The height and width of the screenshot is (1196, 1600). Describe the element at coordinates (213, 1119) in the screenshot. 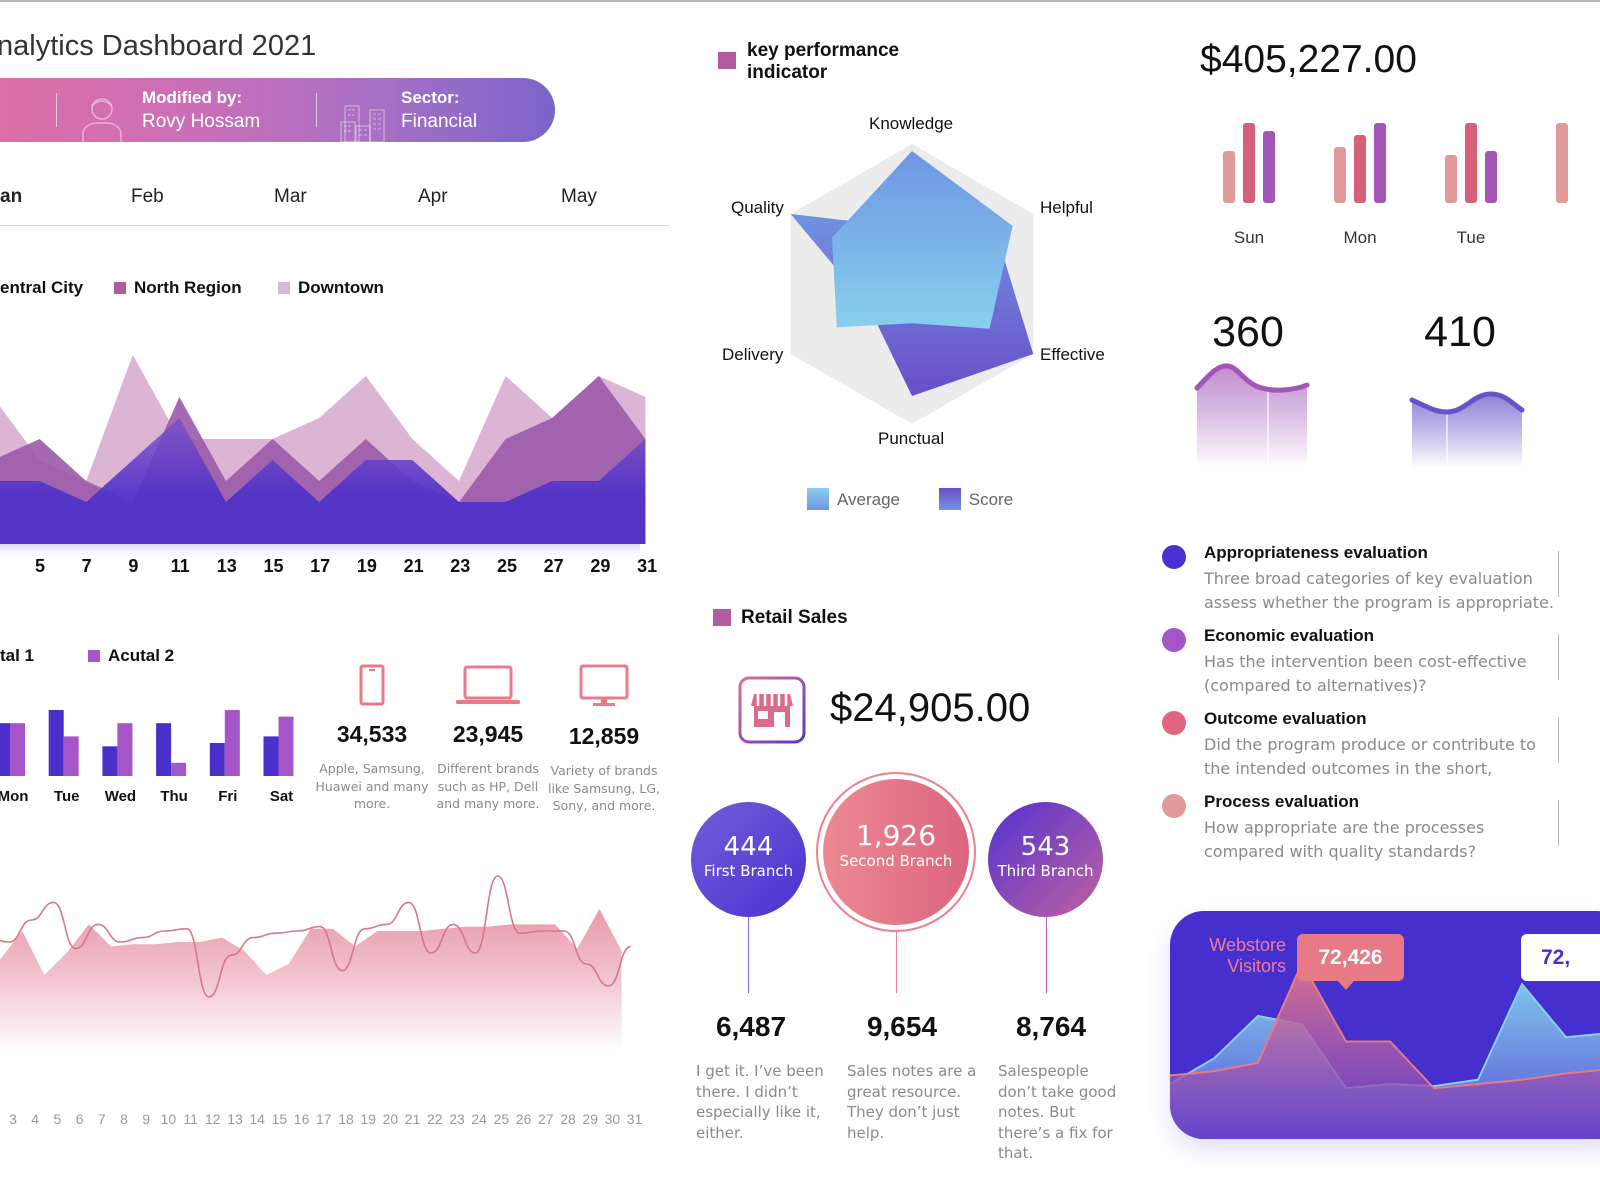

I see `x-tick-label: 12` at that location.